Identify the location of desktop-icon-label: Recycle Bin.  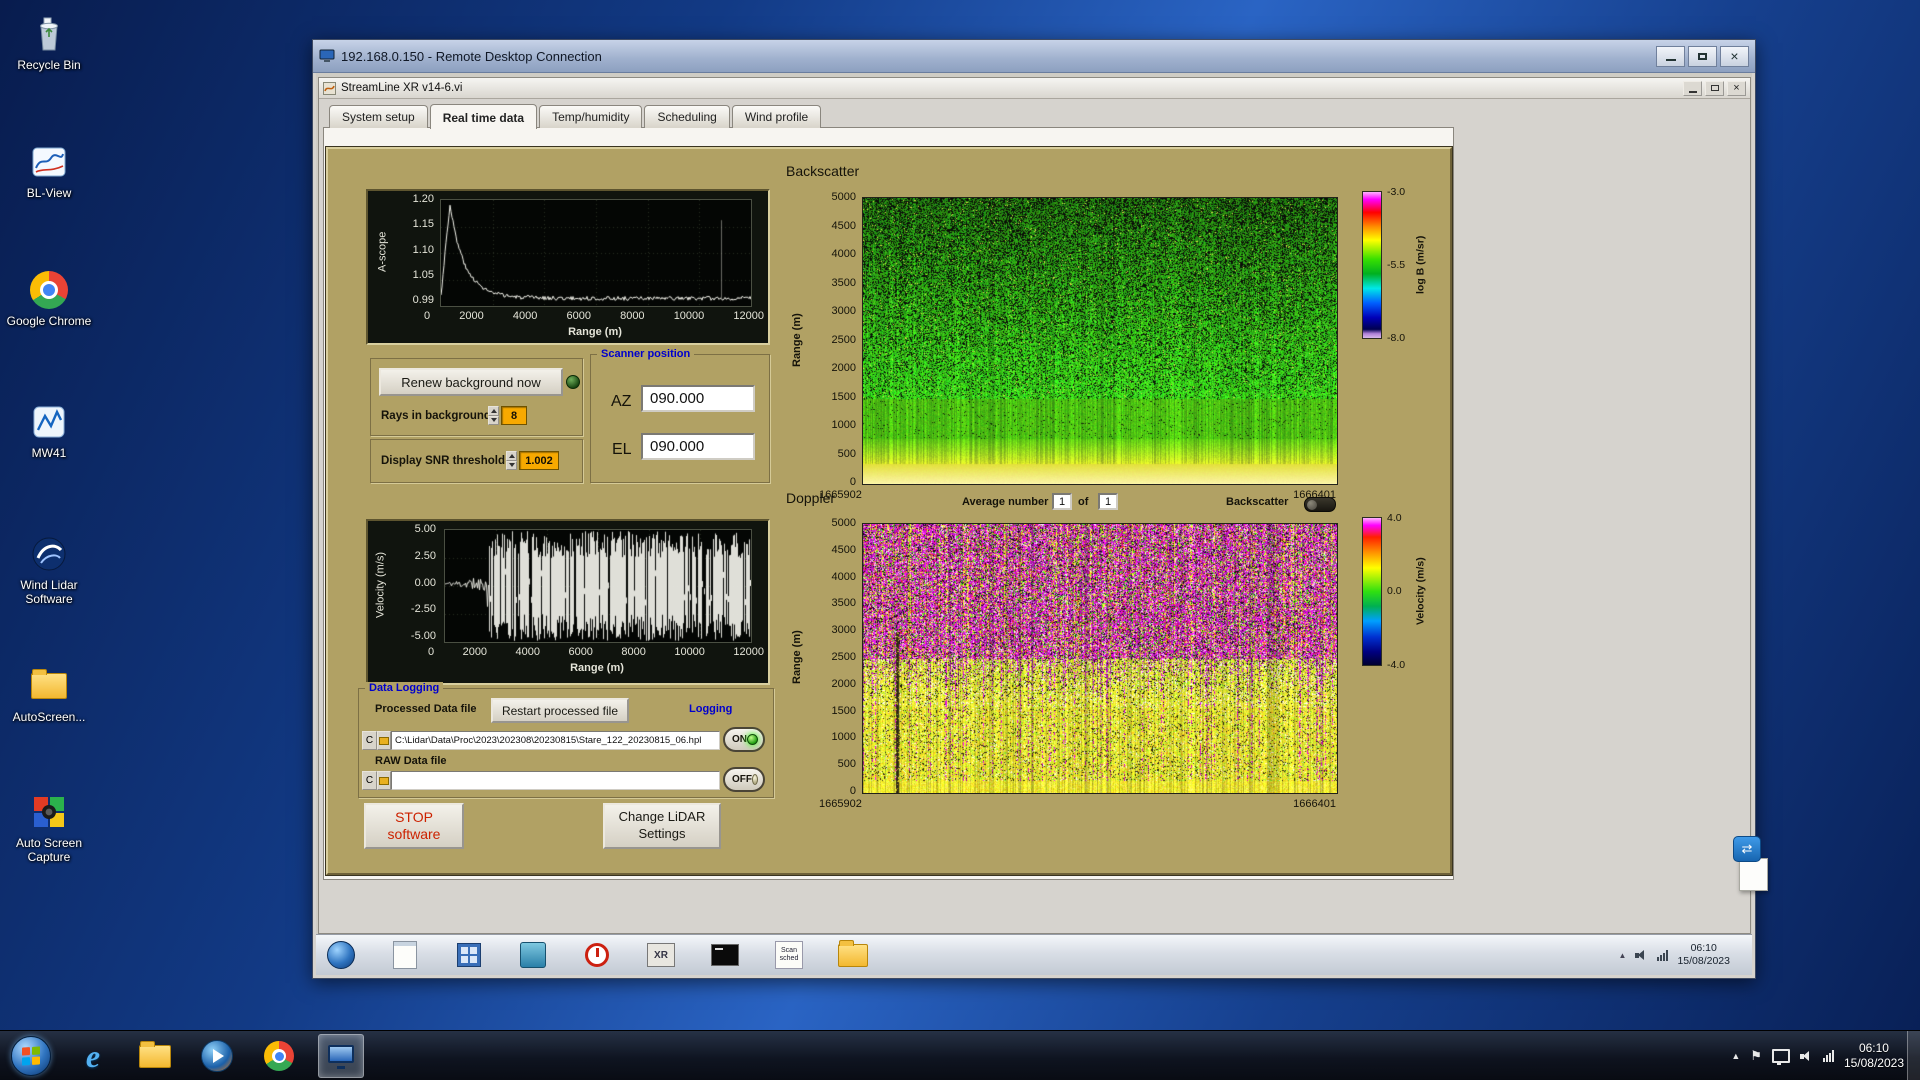
(49, 65).